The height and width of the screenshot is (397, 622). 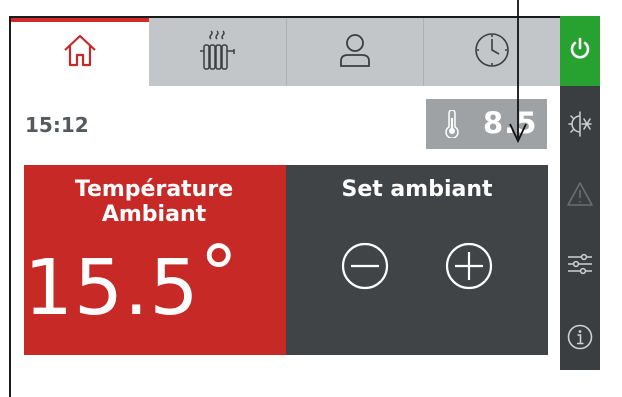 I want to click on radiator-icon, so click(x=218, y=52).